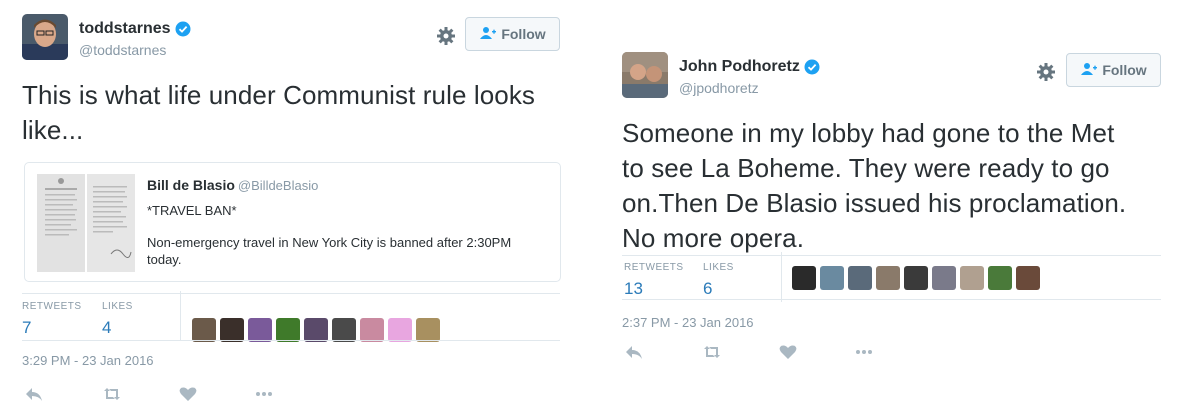 The height and width of the screenshot is (416, 1200). I want to click on tweet-text-line: Someone in my lobby had gone to the Met, so click(868, 133).